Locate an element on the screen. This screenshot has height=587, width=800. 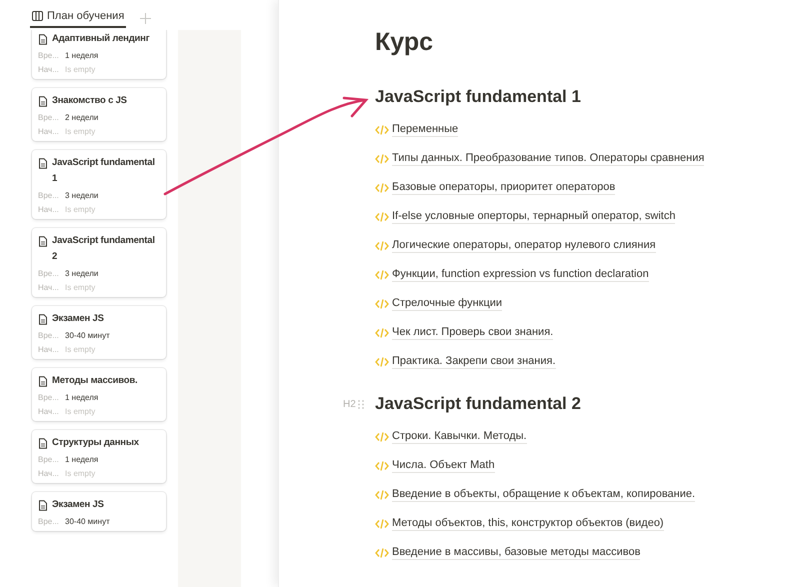
field-value: 2 недели is located at coordinates (81, 117).